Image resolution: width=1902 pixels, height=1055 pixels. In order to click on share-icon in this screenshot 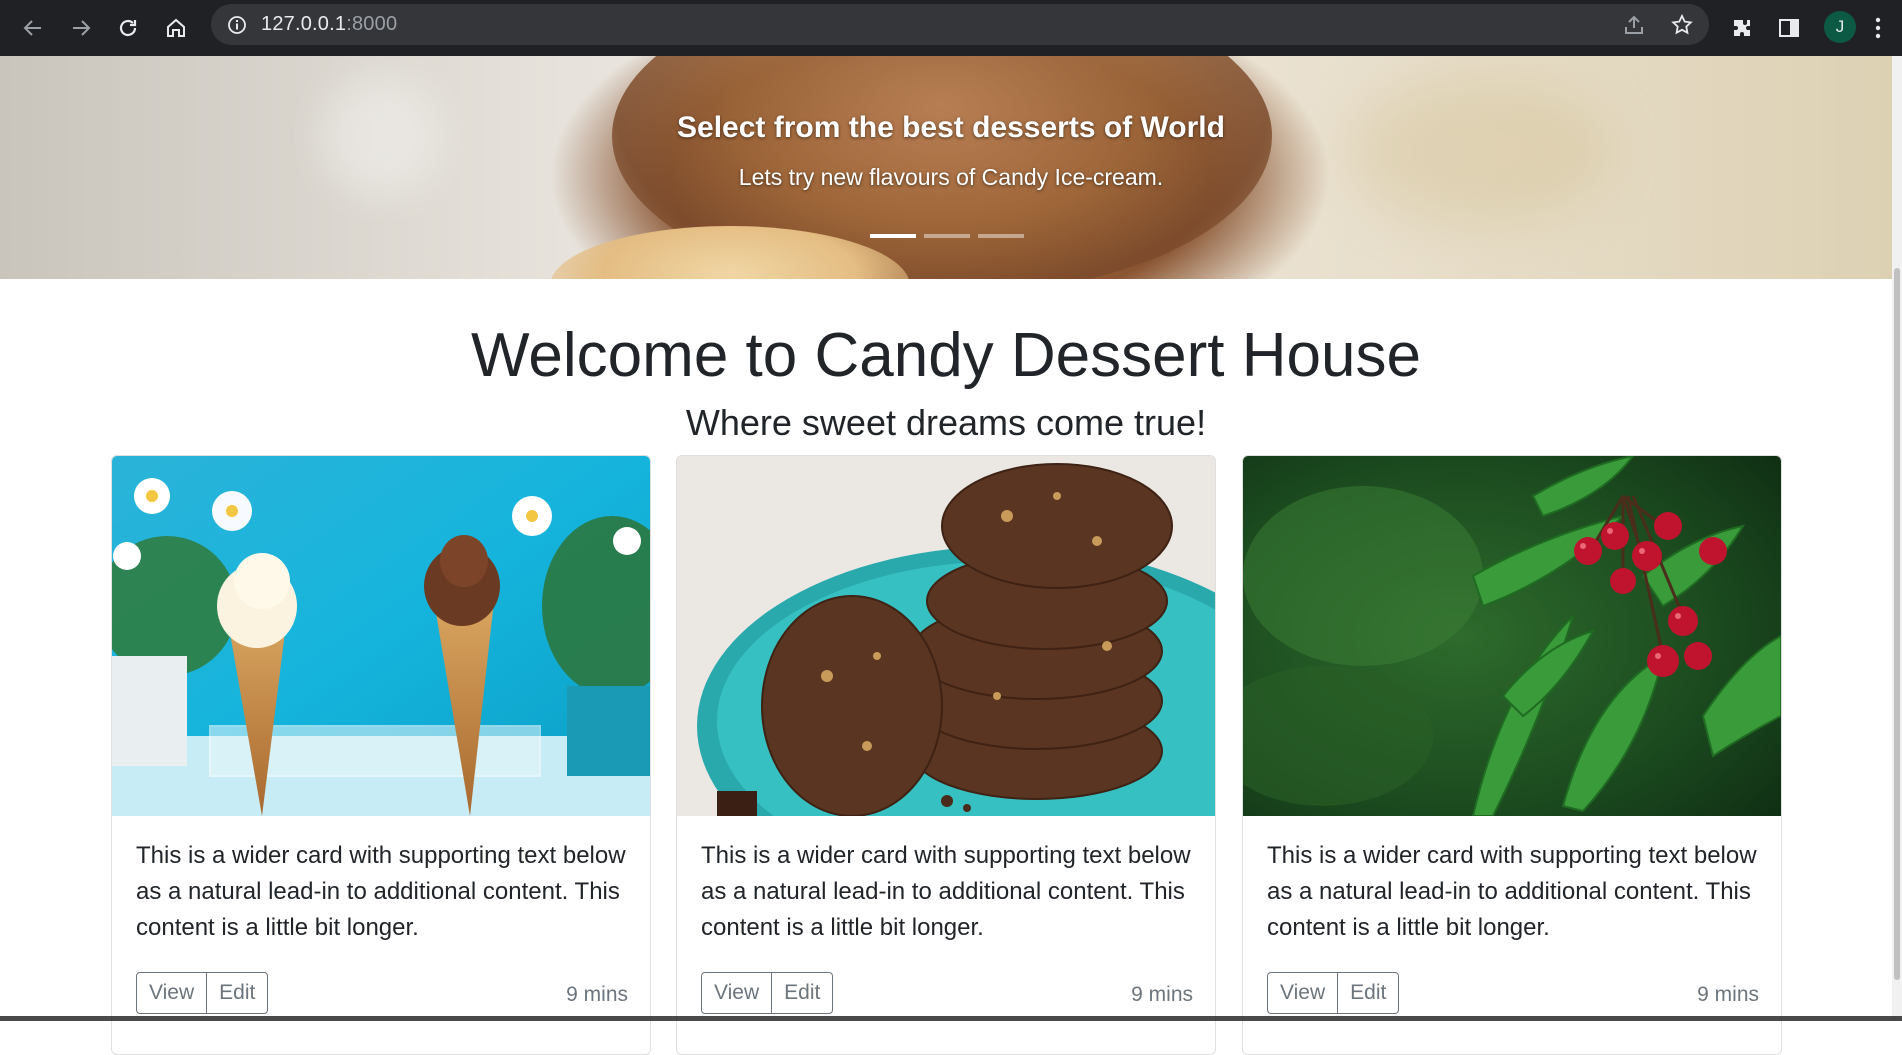, I will do `click(1634, 24)`.